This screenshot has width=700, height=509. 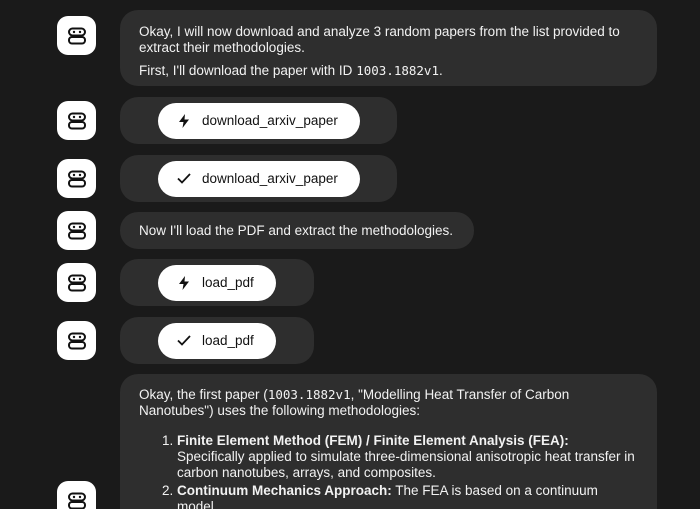 I want to click on message-text-fragment: First, I'll download the paper with ID, so click(x=248, y=70).